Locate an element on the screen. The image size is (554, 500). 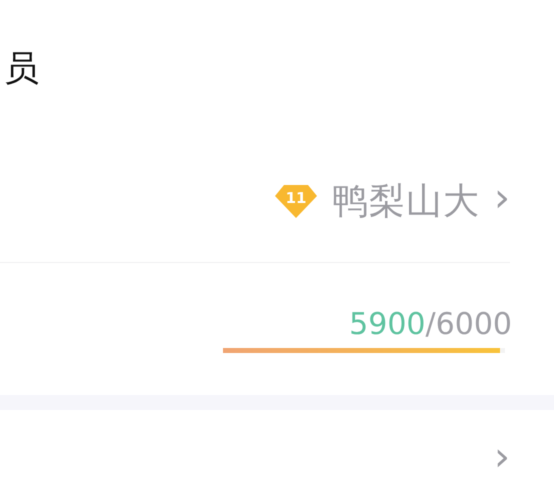
page-title: 员 is located at coordinates (21, 69).